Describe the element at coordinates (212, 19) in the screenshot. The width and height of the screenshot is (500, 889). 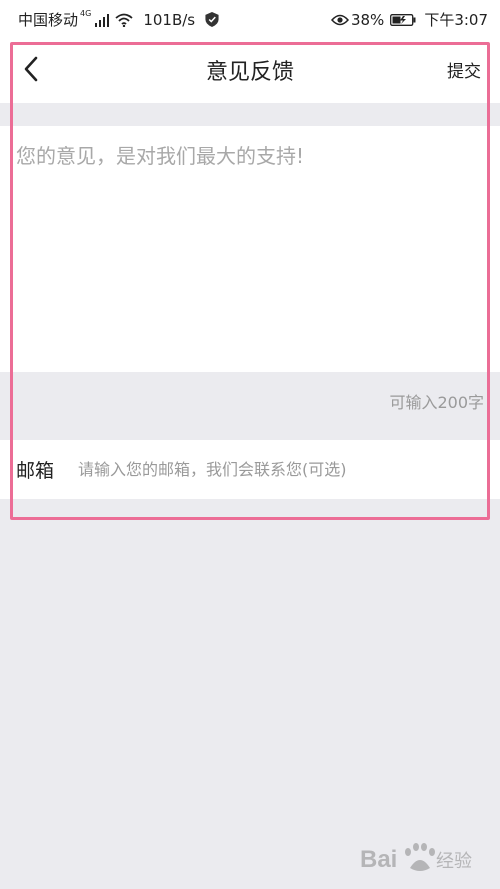
I see `shield-icon` at that location.